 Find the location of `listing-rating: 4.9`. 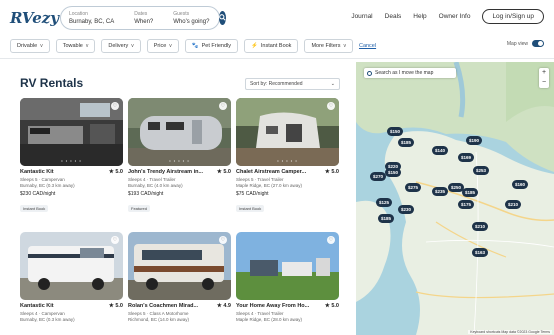

listing-rating: 4.9 is located at coordinates (227, 306).